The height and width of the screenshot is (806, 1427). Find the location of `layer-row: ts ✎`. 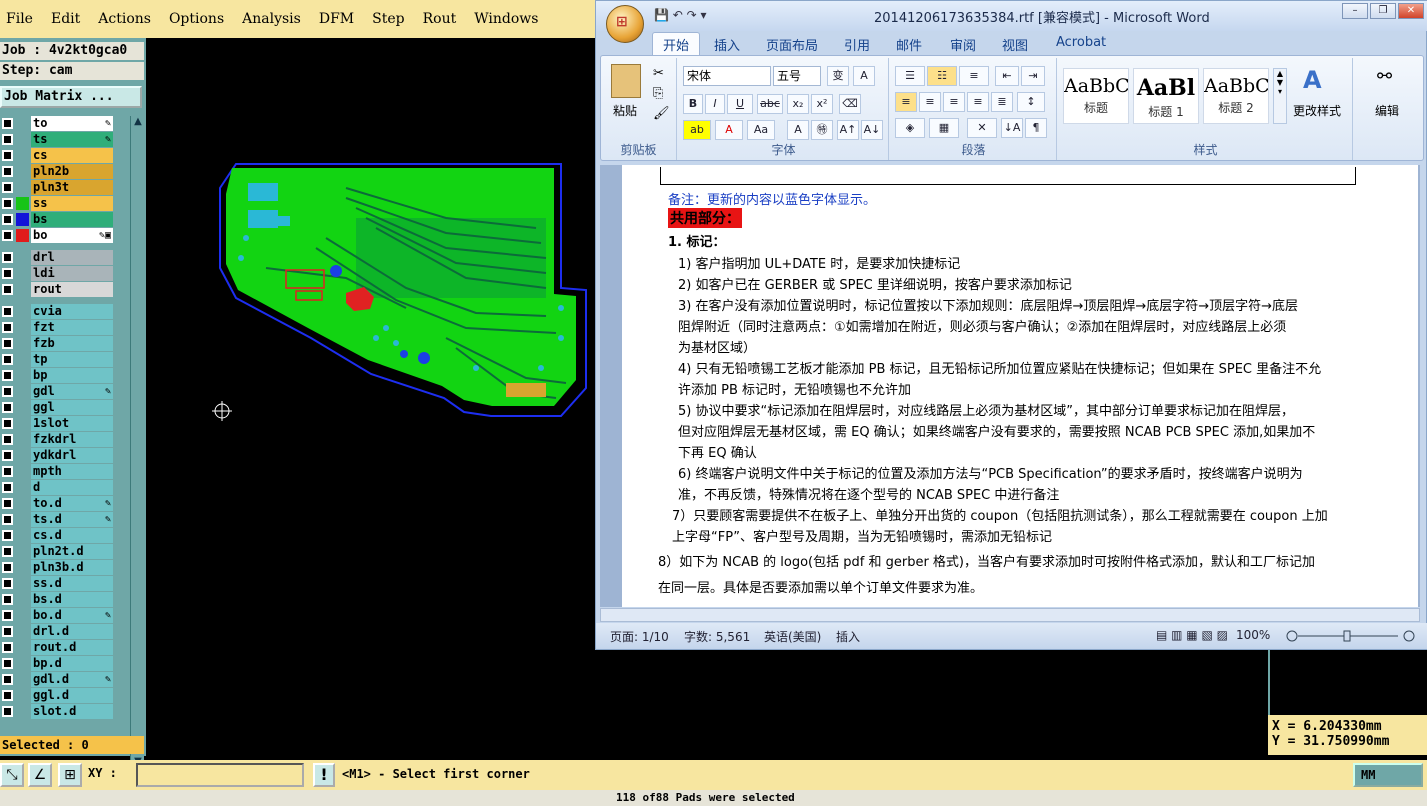

layer-row: ts ✎ is located at coordinates (64, 139).